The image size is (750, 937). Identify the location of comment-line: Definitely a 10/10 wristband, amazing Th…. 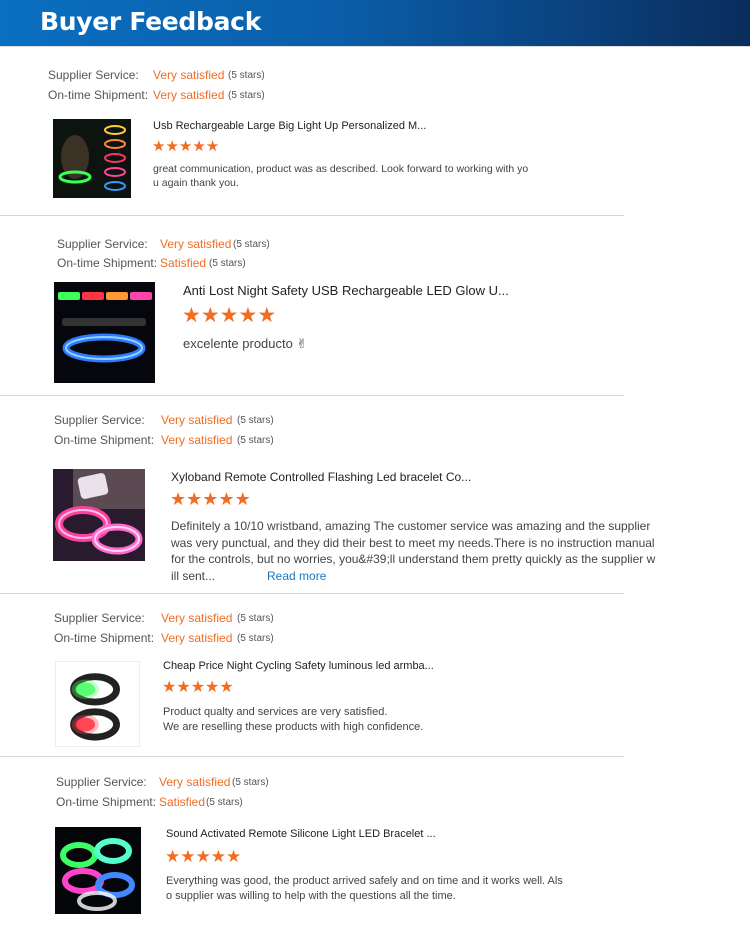
(411, 526).